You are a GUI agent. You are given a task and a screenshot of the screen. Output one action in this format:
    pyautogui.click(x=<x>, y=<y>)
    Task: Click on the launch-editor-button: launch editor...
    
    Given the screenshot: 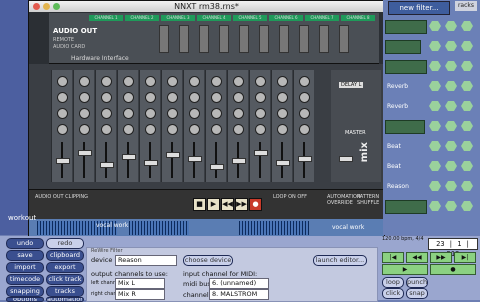 What is the action you would take?
    pyautogui.click(x=340, y=260)
    